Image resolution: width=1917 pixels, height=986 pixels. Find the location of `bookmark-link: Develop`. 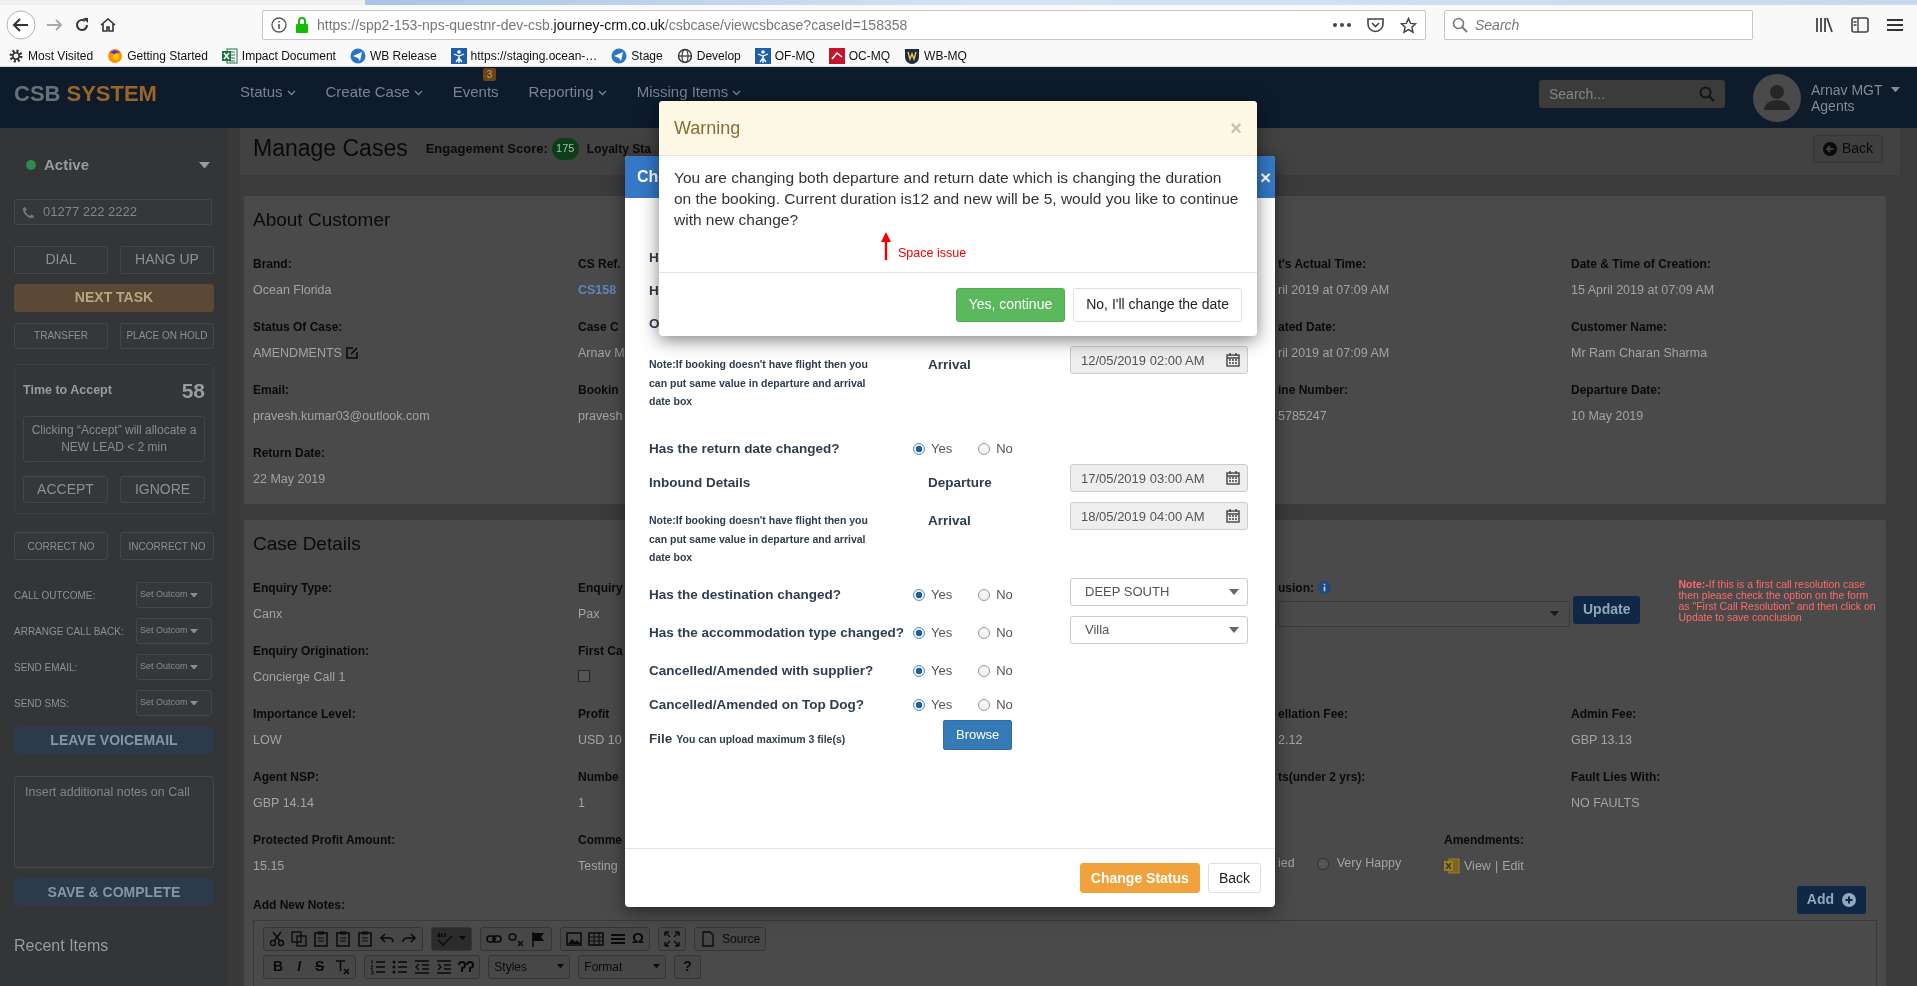

bookmark-link: Develop is located at coordinates (718, 55).